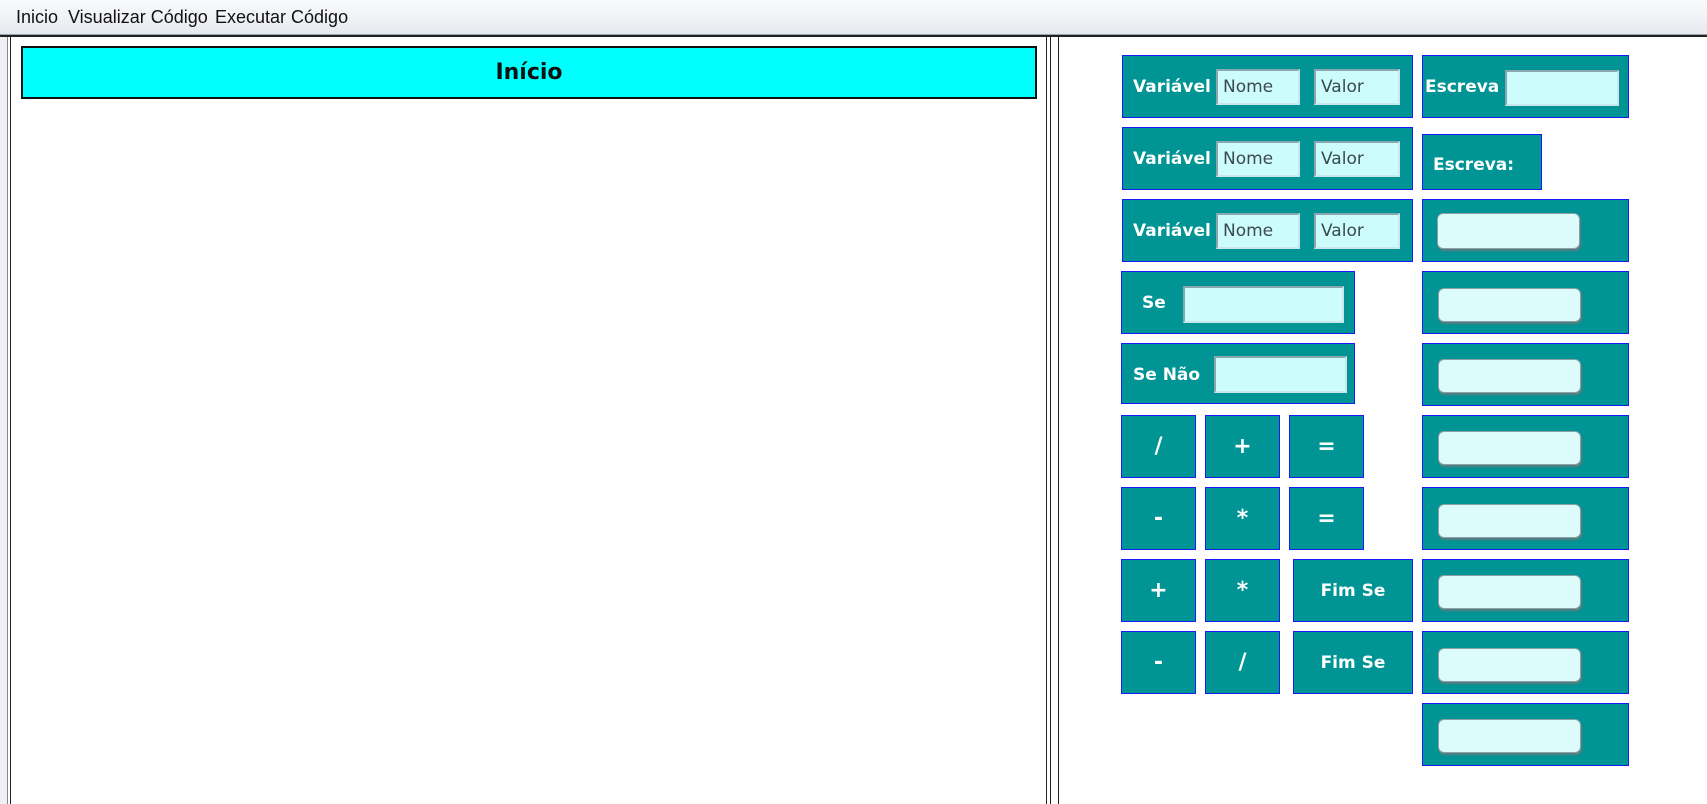  I want to click on write-label-block: Escreva:, so click(1482, 162).